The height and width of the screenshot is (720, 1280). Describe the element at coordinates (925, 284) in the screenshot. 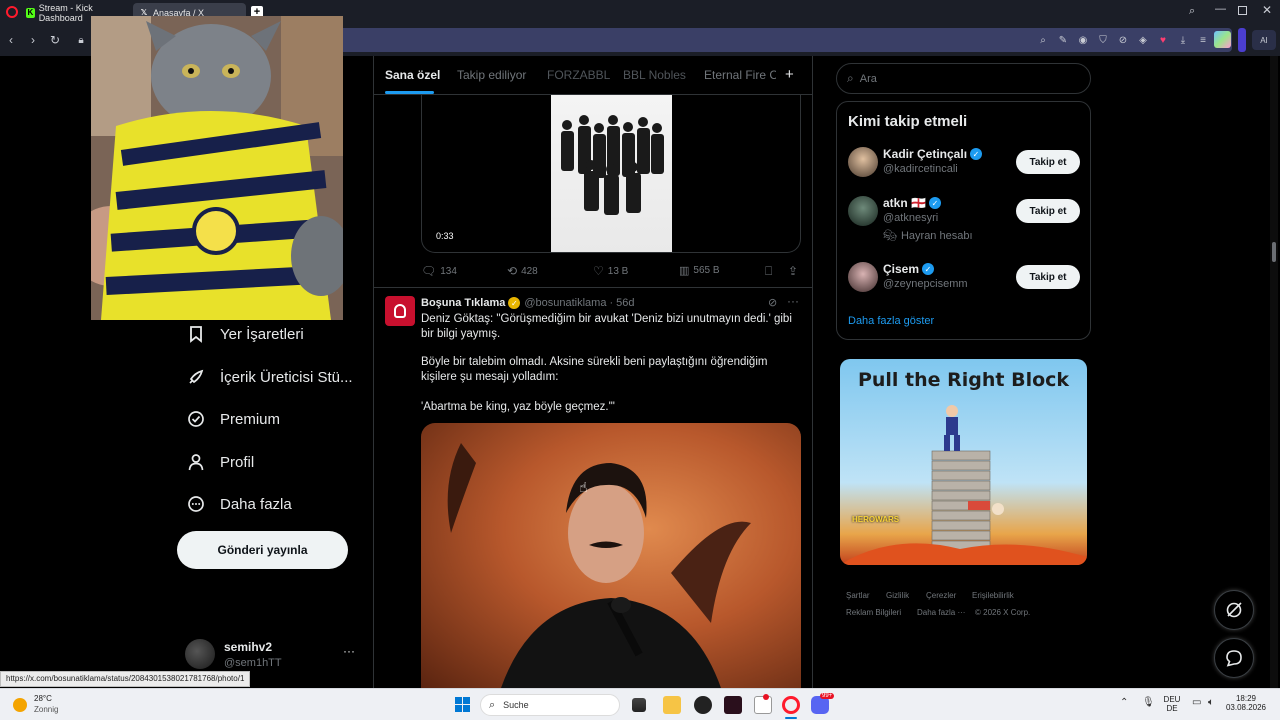

I see `account-handle: @zeynepcisemm` at that location.